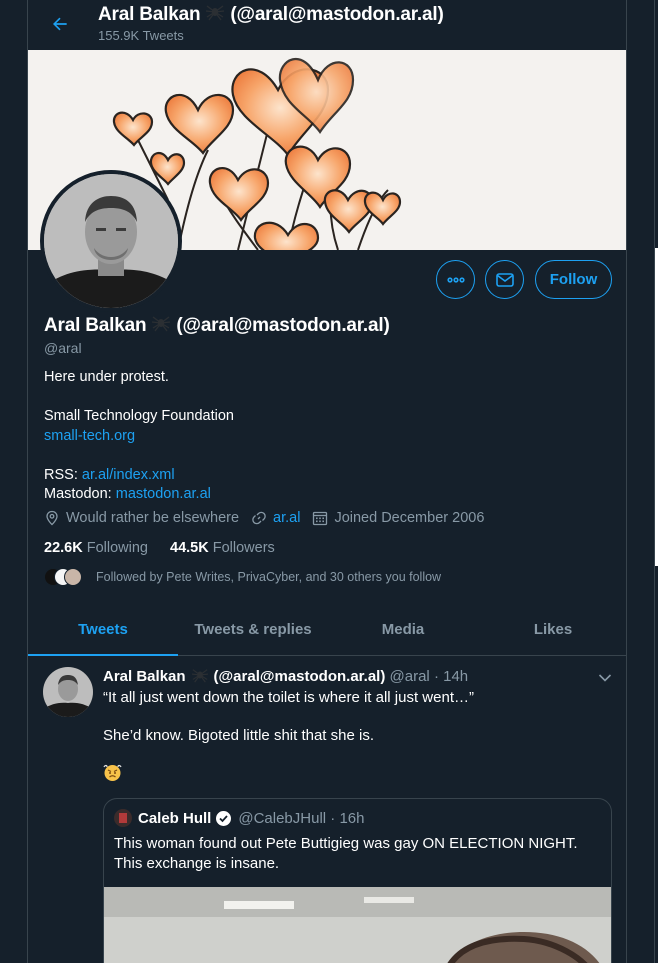 The image size is (658, 963). I want to click on mastodon-label: Mastodon:, so click(78, 494).